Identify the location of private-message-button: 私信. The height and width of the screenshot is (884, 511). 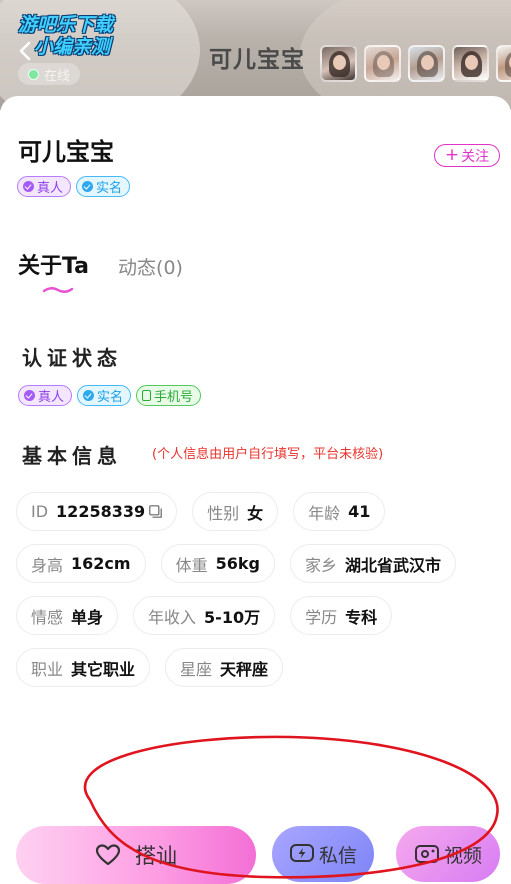
(323, 854).